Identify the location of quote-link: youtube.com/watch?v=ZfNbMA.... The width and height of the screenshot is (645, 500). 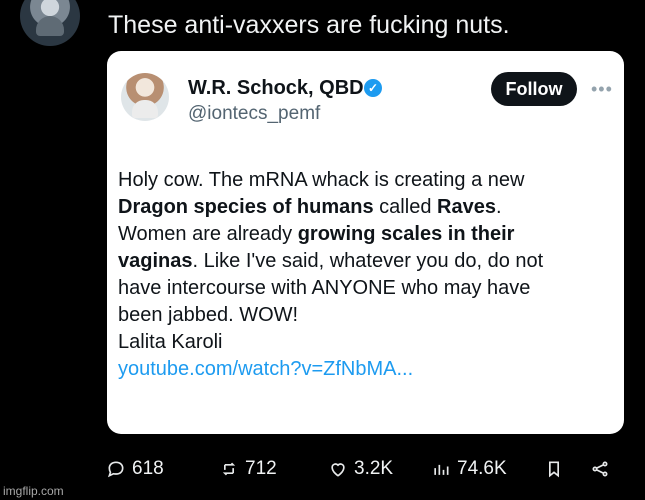
(363, 369).